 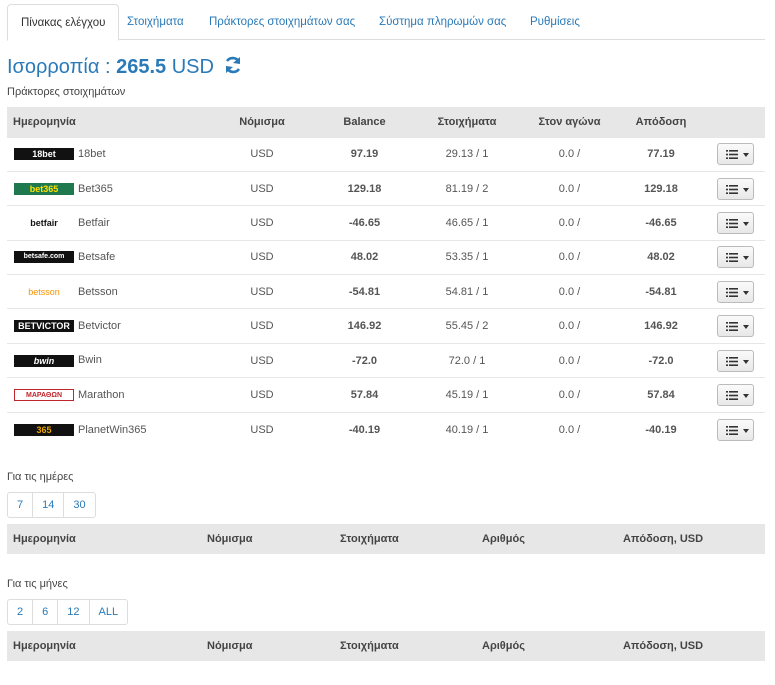 What do you see at coordinates (98, 291) in the screenshot?
I see `bookmaker-name: Betsson` at bounding box center [98, 291].